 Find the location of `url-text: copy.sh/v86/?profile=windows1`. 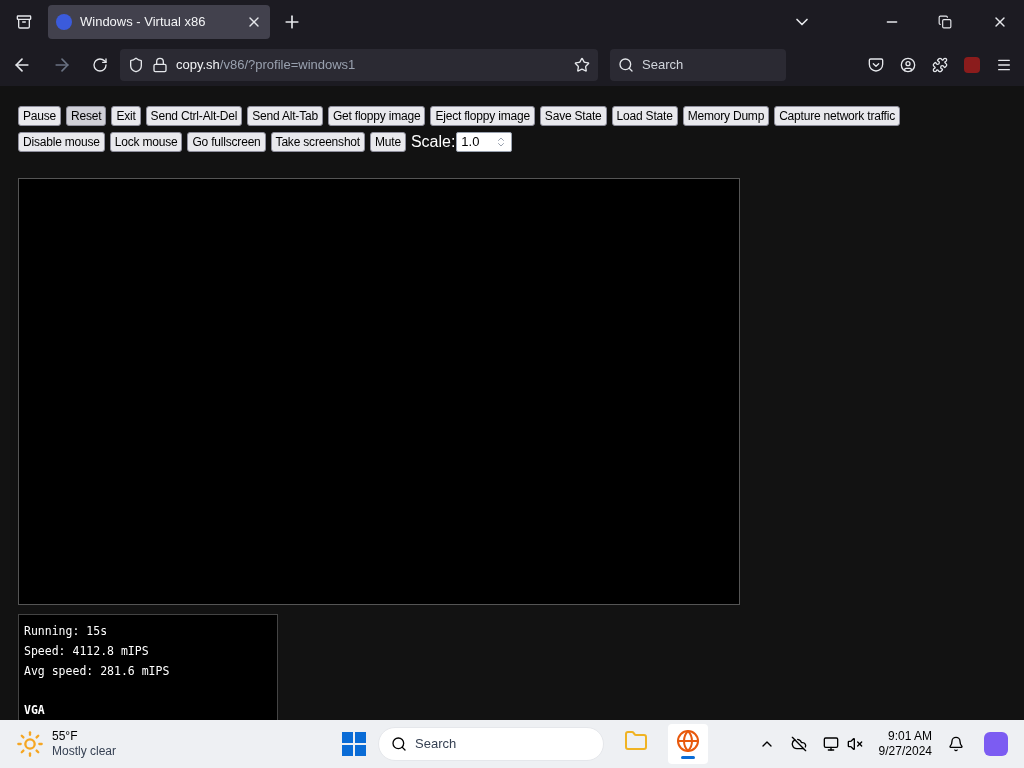

url-text: copy.sh/v86/?profile=windows1 is located at coordinates (266, 65).